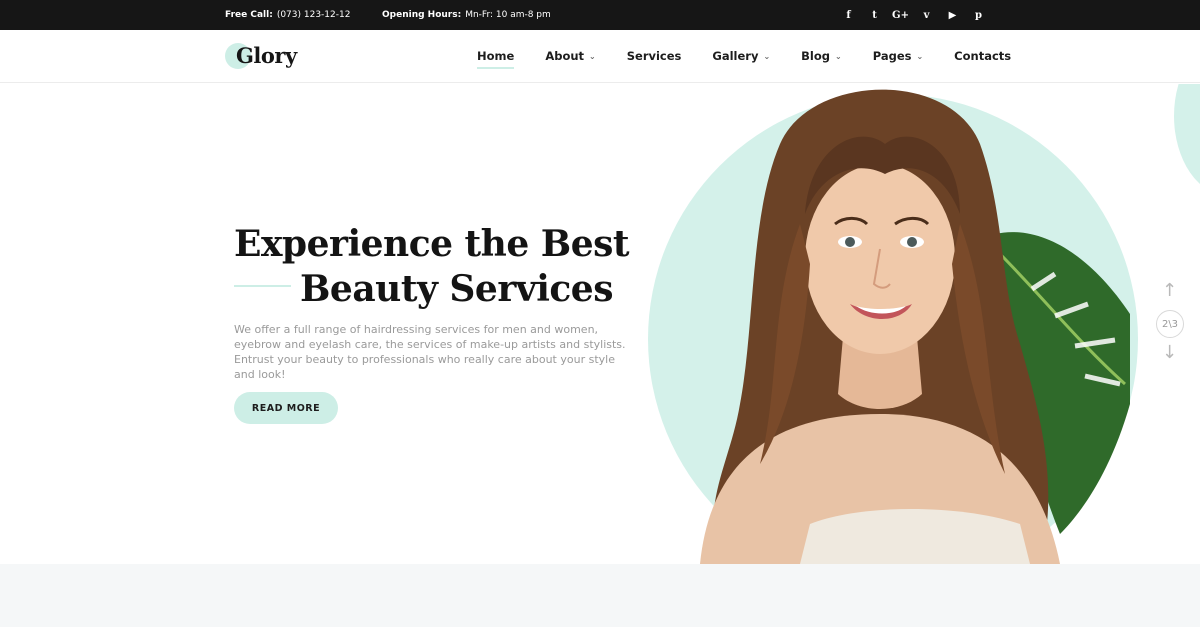 This screenshot has width=1200, height=627. What do you see at coordinates (815, 56) in the screenshot?
I see `nav-label: Blog` at bounding box center [815, 56].